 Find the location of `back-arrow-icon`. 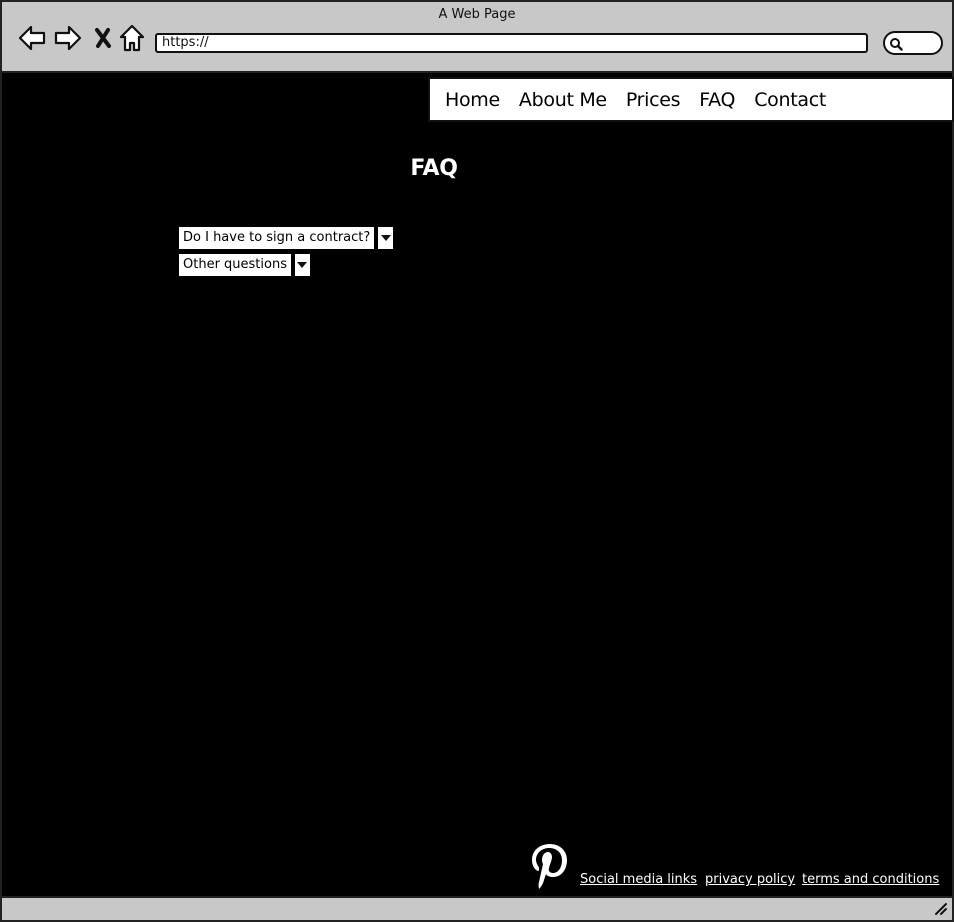

back-arrow-icon is located at coordinates (32, 38).